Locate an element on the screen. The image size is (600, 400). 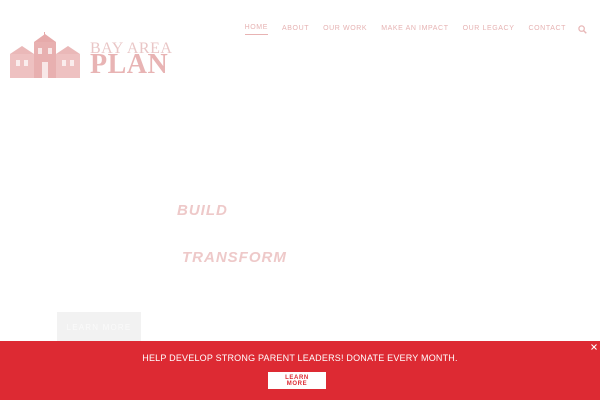
logo-text-main: PLAN is located at coordinates (129, 64).